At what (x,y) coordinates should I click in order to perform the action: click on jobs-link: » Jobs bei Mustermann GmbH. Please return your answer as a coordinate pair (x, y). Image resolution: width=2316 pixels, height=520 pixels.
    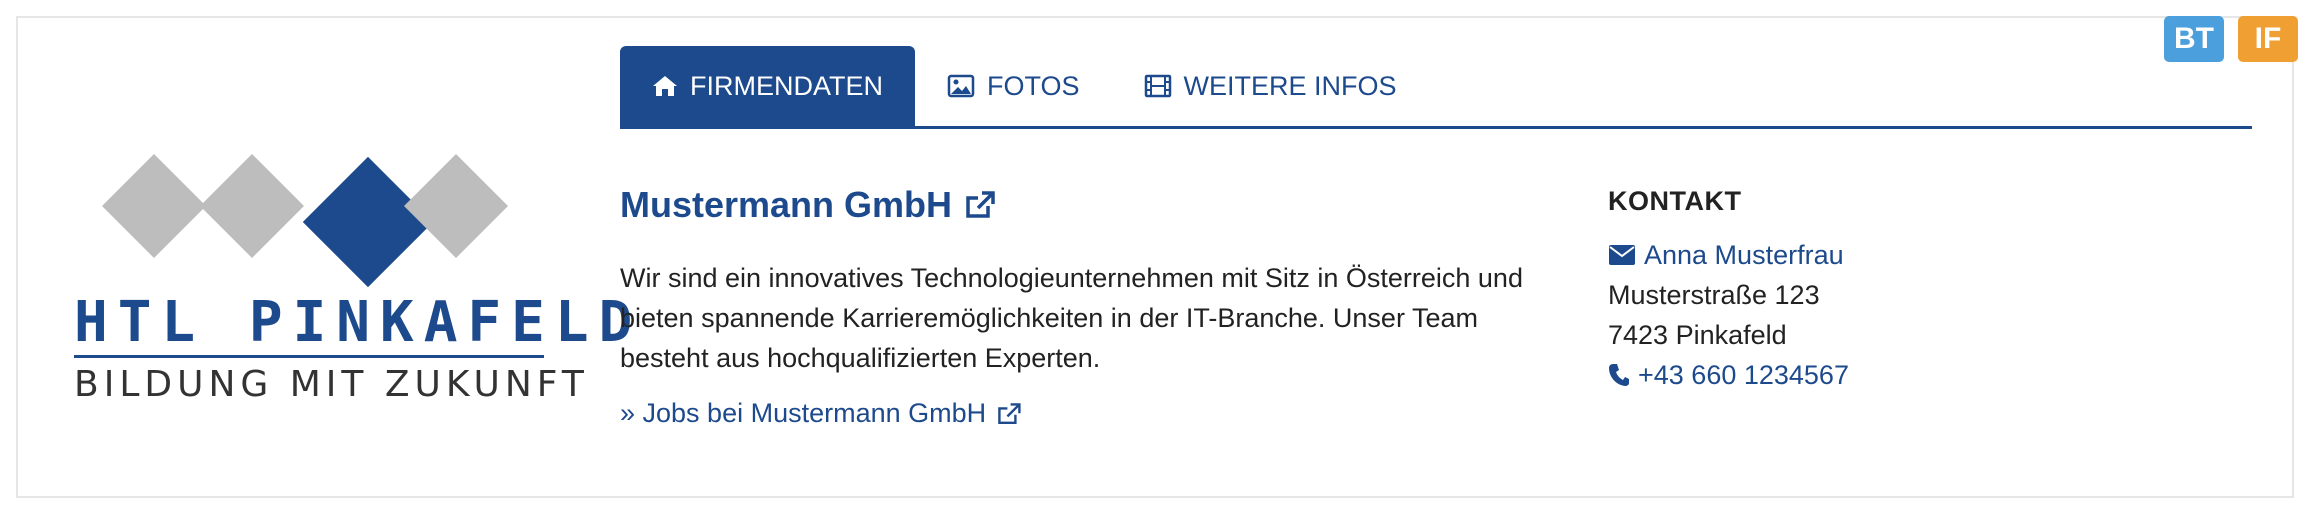
    Looking at the image, I should click on (821, 413).